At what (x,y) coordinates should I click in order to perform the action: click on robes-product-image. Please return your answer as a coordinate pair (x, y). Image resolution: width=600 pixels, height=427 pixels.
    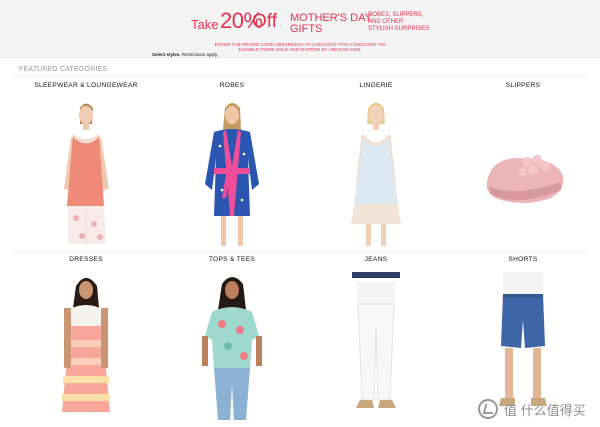
    Looking at the image, I should click on (232, 171).